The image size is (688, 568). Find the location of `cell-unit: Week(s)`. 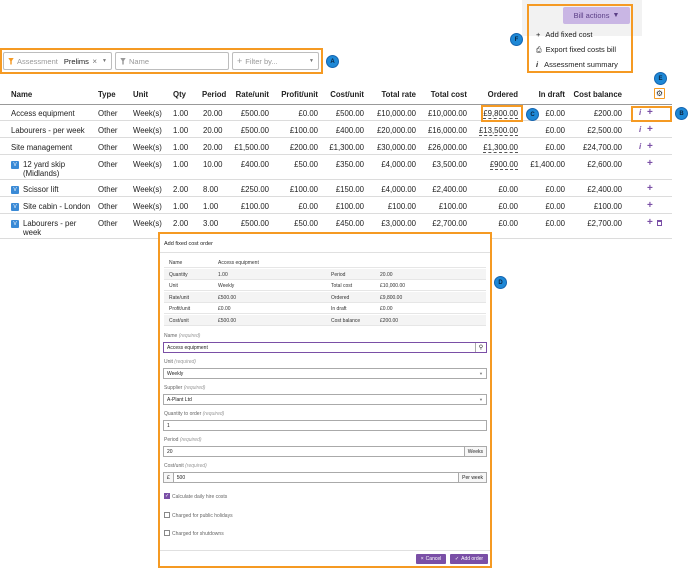

cell-unit: Week(s) is located at coordinates (147, 113).